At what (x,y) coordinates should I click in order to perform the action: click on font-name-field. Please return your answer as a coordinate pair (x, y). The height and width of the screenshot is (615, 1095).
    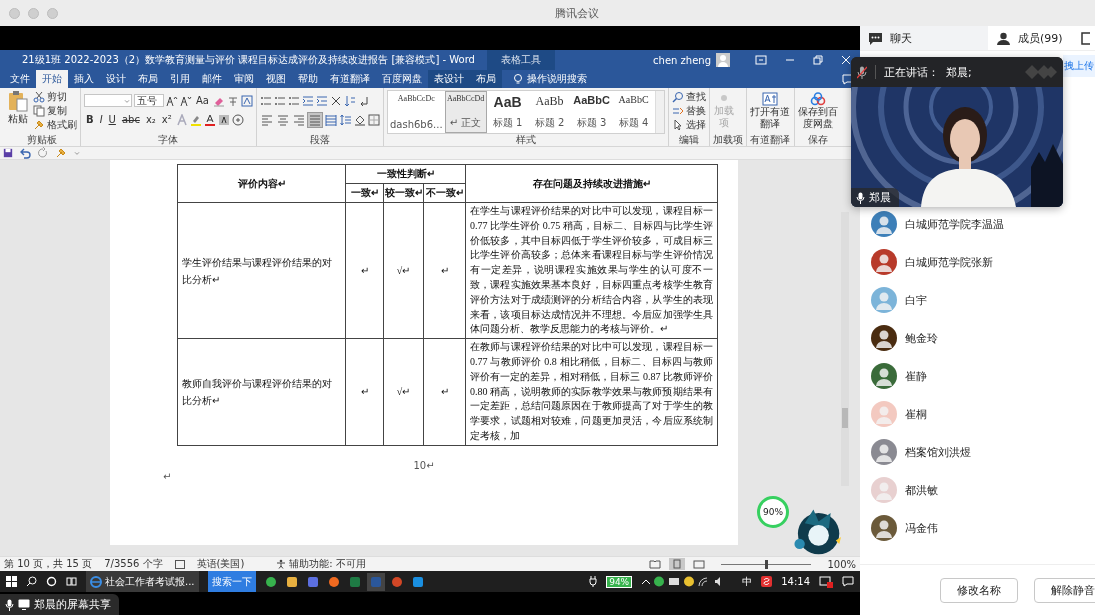
    Looking at the image, I should click on (108, 100).